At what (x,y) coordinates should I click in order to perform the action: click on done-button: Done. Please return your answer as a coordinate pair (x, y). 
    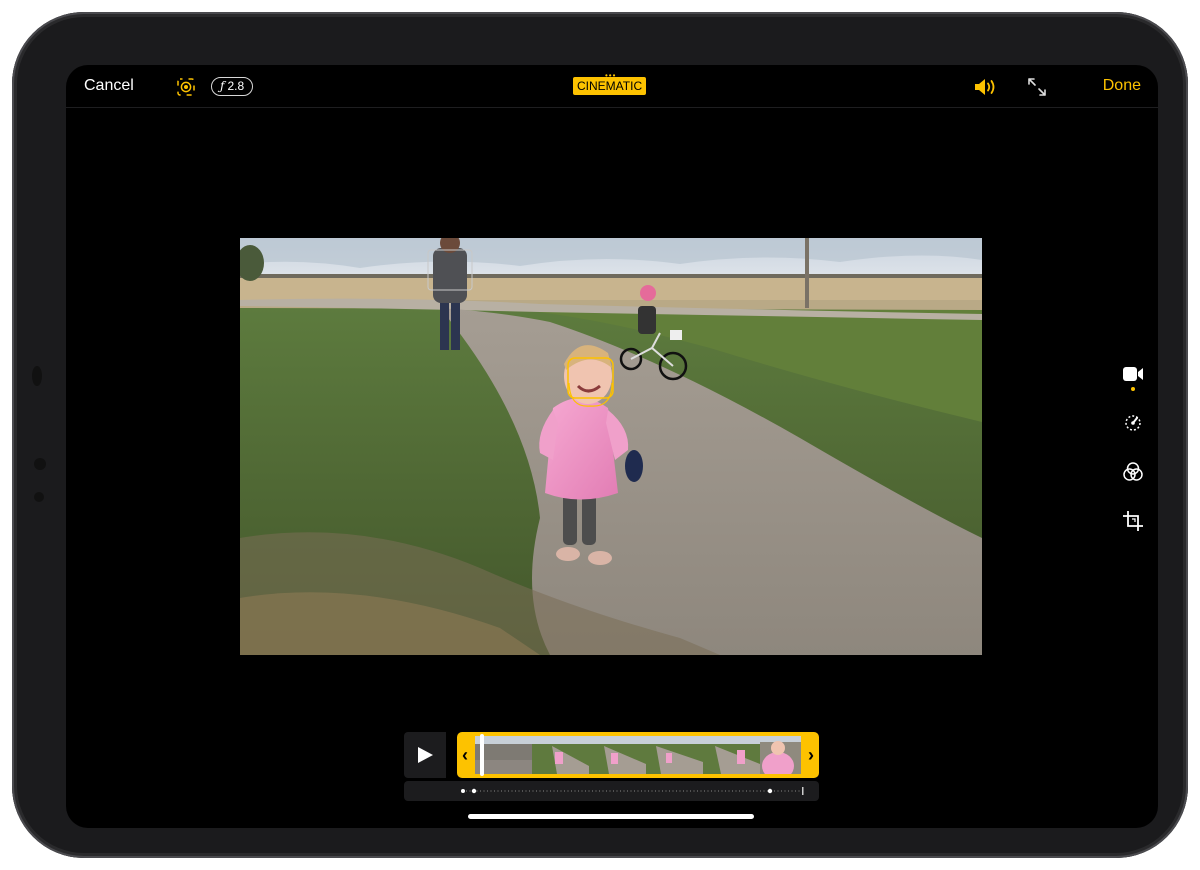
    Looking at the image, I should click on (1122, 86).